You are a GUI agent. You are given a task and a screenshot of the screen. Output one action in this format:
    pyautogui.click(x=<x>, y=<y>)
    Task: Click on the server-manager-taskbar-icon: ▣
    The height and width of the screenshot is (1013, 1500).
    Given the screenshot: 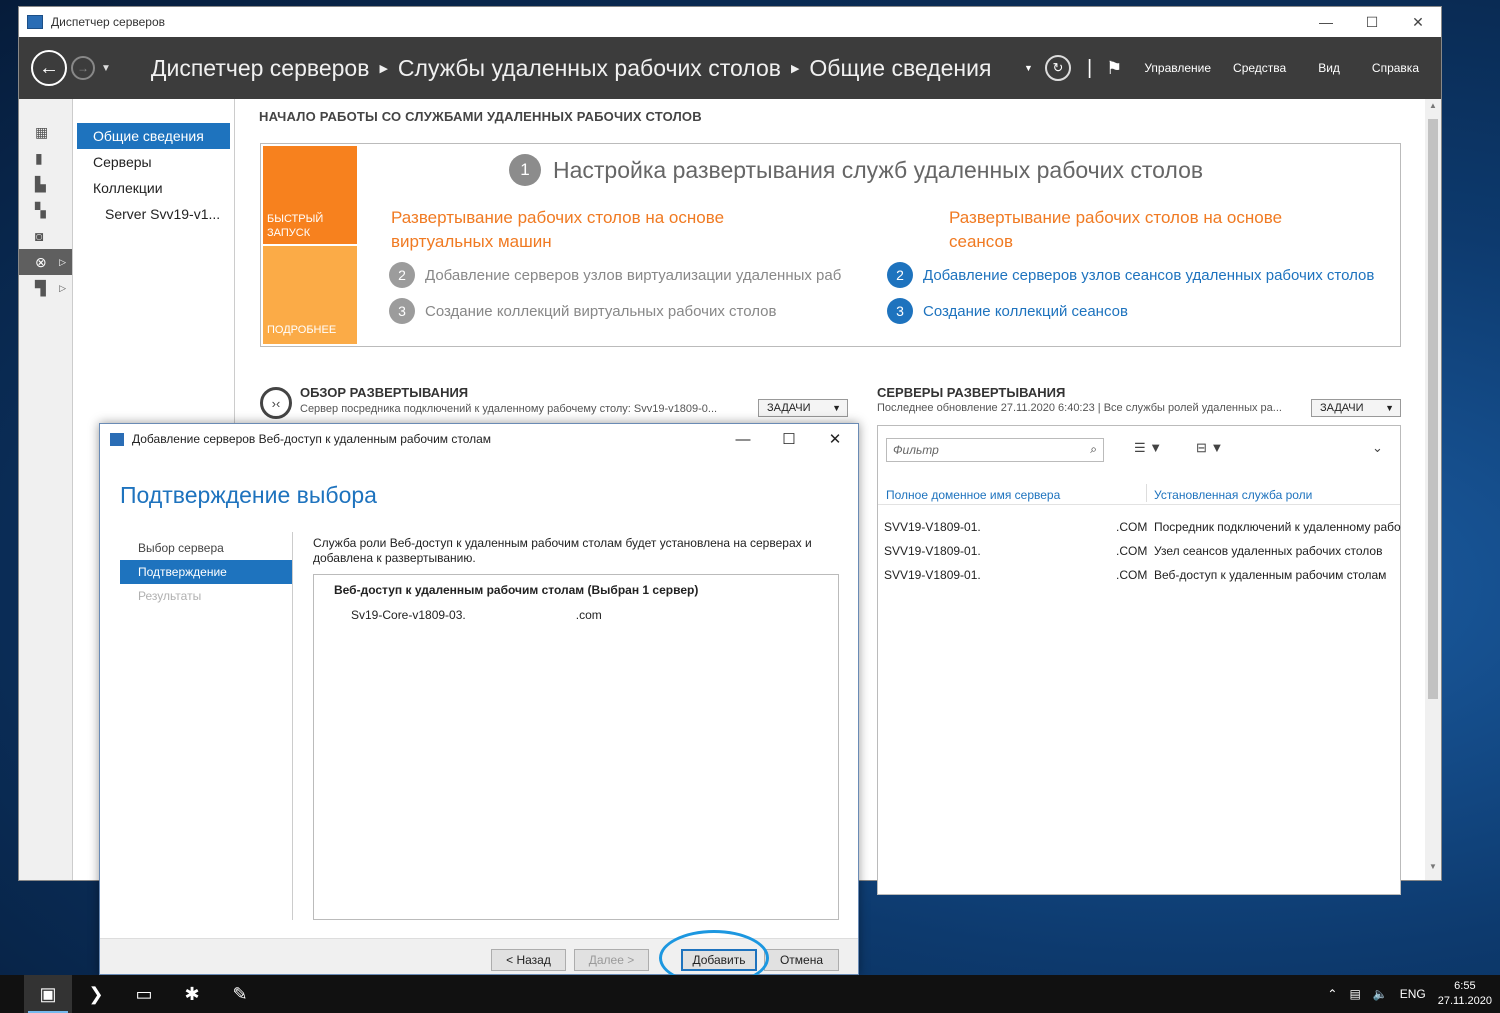 What is the action you would take?
    pyautogui.click(x=48, y=994)
    